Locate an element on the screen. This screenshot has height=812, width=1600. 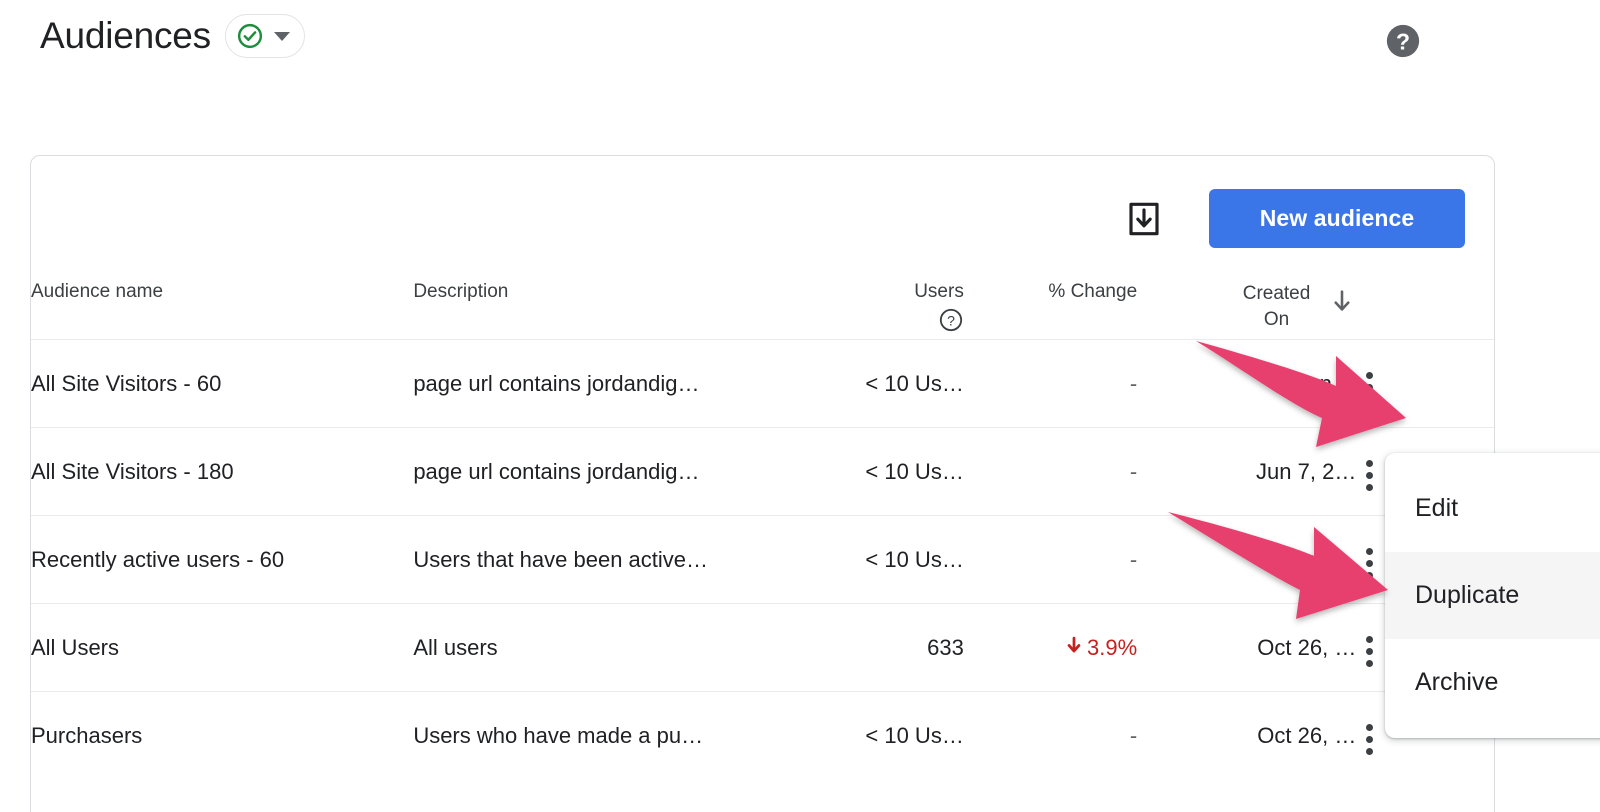
cell-audience-name: Recently active users - 60 is located at coordinates (158, 559).